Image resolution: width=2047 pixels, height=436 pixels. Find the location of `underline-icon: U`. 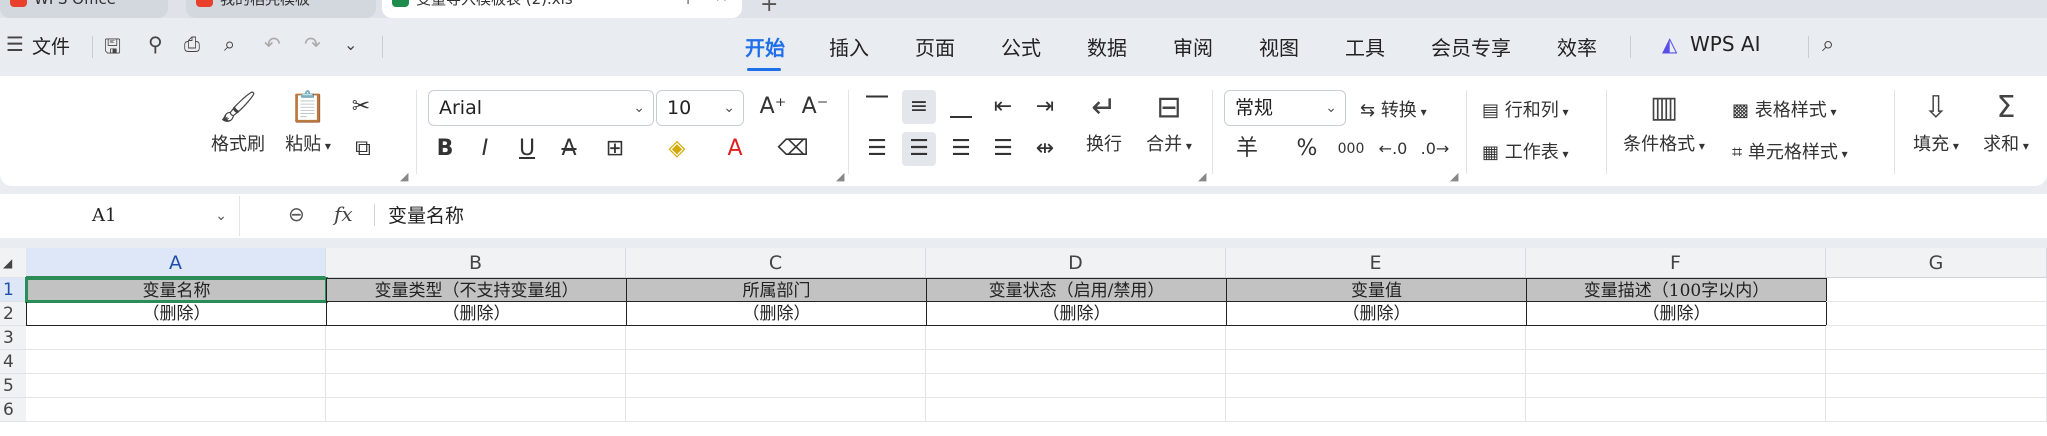

underline-icon: U is located at coordinates (527, 149).